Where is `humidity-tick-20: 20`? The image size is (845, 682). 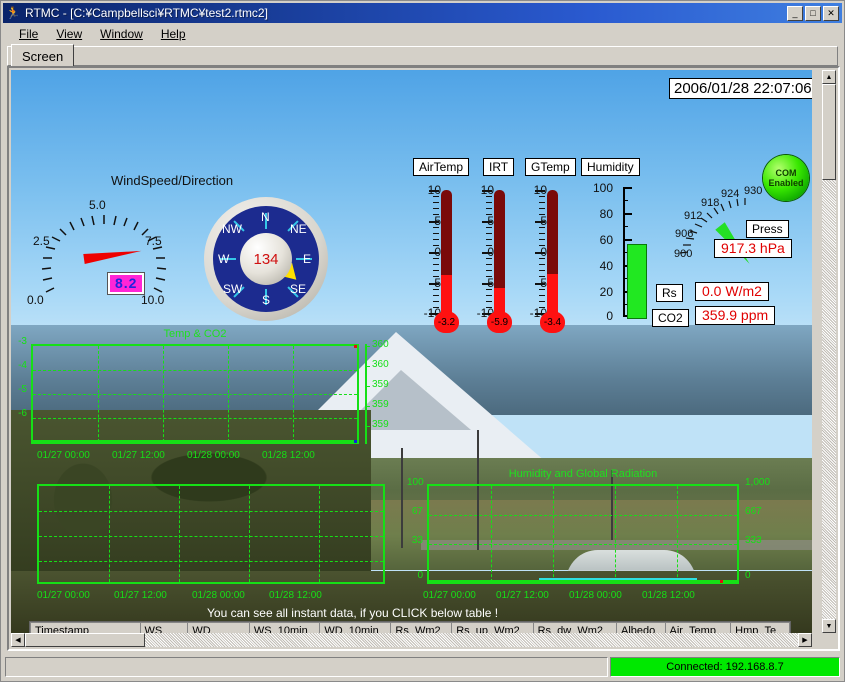
humidity-tick-20: 20 is located at coordinates (606, 292).